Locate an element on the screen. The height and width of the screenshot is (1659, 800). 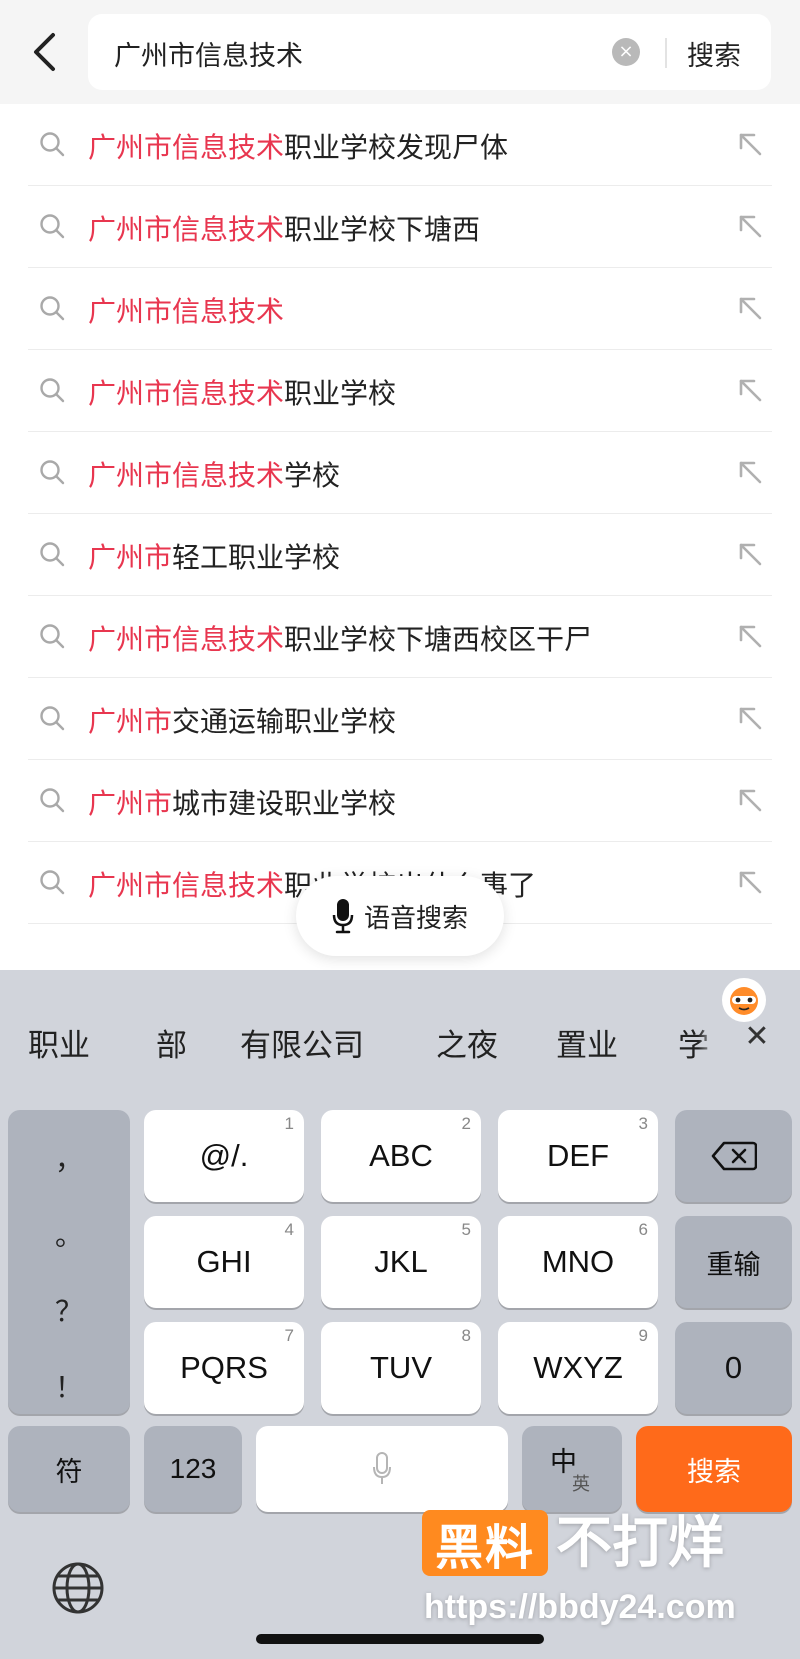
key-8: TUV 8 is located at coordinates (401, 1368).